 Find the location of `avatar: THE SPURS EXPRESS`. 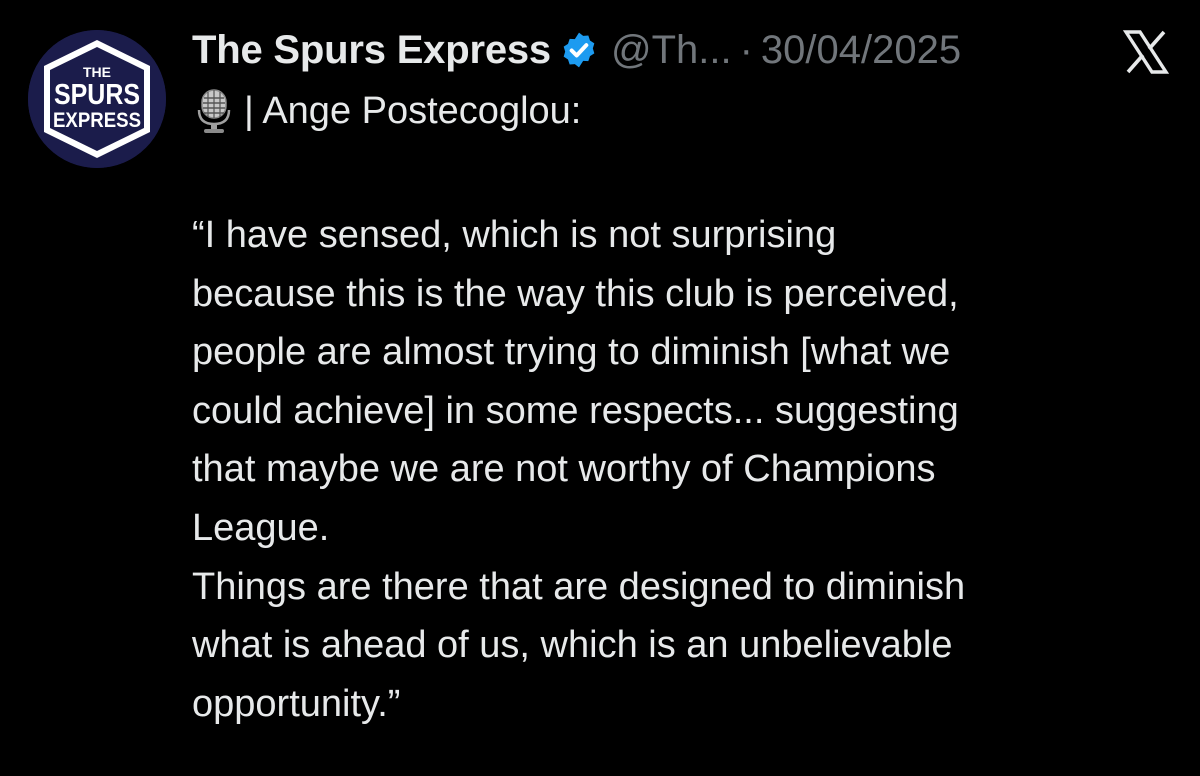

avatar: THE SPURS EXPRESS is located at coordinates (97, 99).